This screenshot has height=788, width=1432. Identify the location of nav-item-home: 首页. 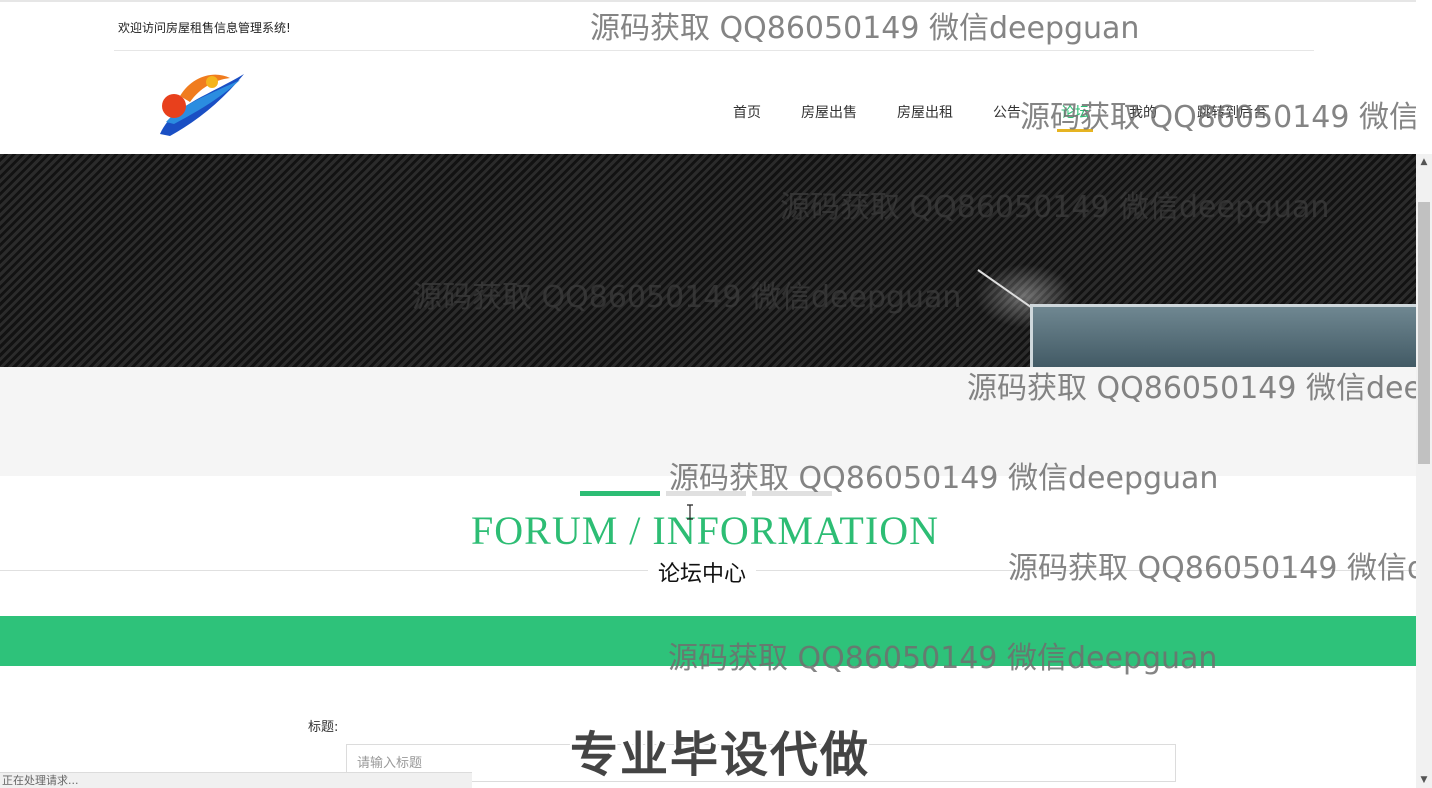
(747, 112).